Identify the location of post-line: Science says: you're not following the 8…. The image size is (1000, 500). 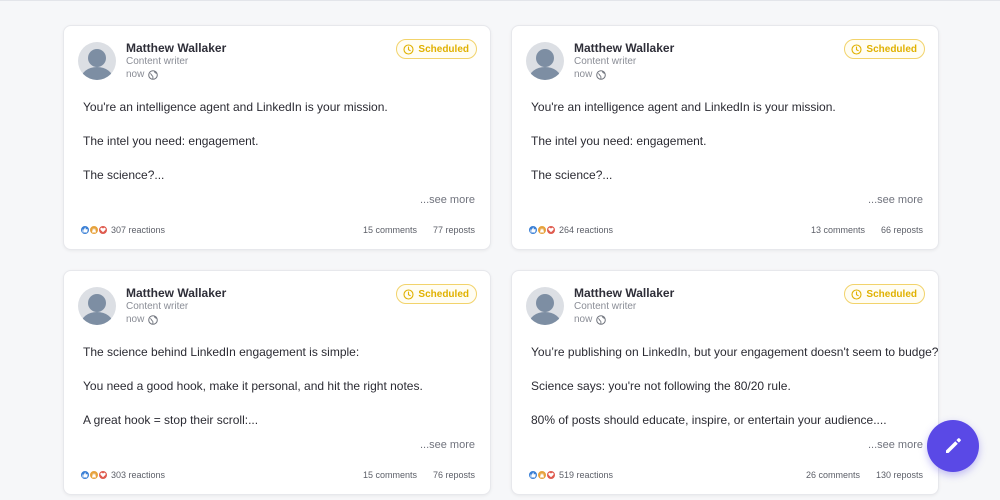
(661, 386).